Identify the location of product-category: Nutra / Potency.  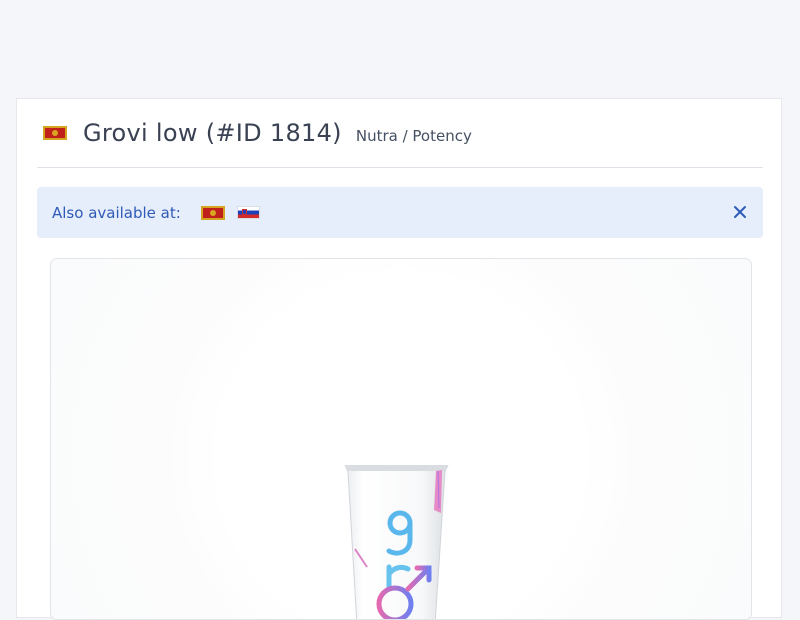
(413, 135).